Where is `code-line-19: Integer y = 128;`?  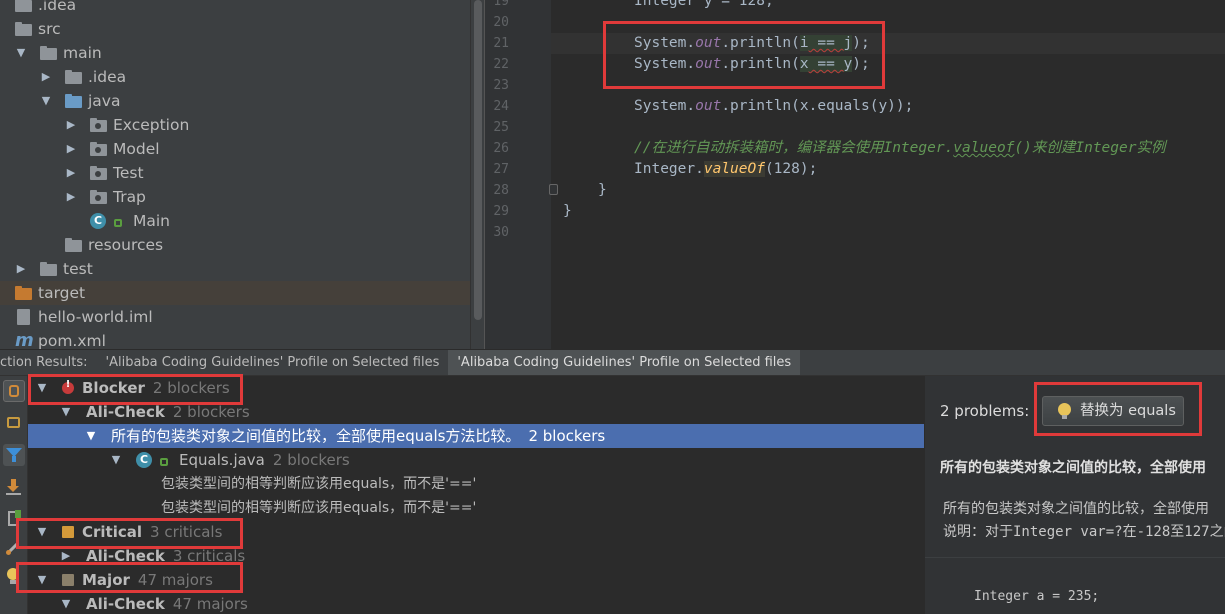
code-line-19: Integer y = 128; is located at coordinates (704, 4).